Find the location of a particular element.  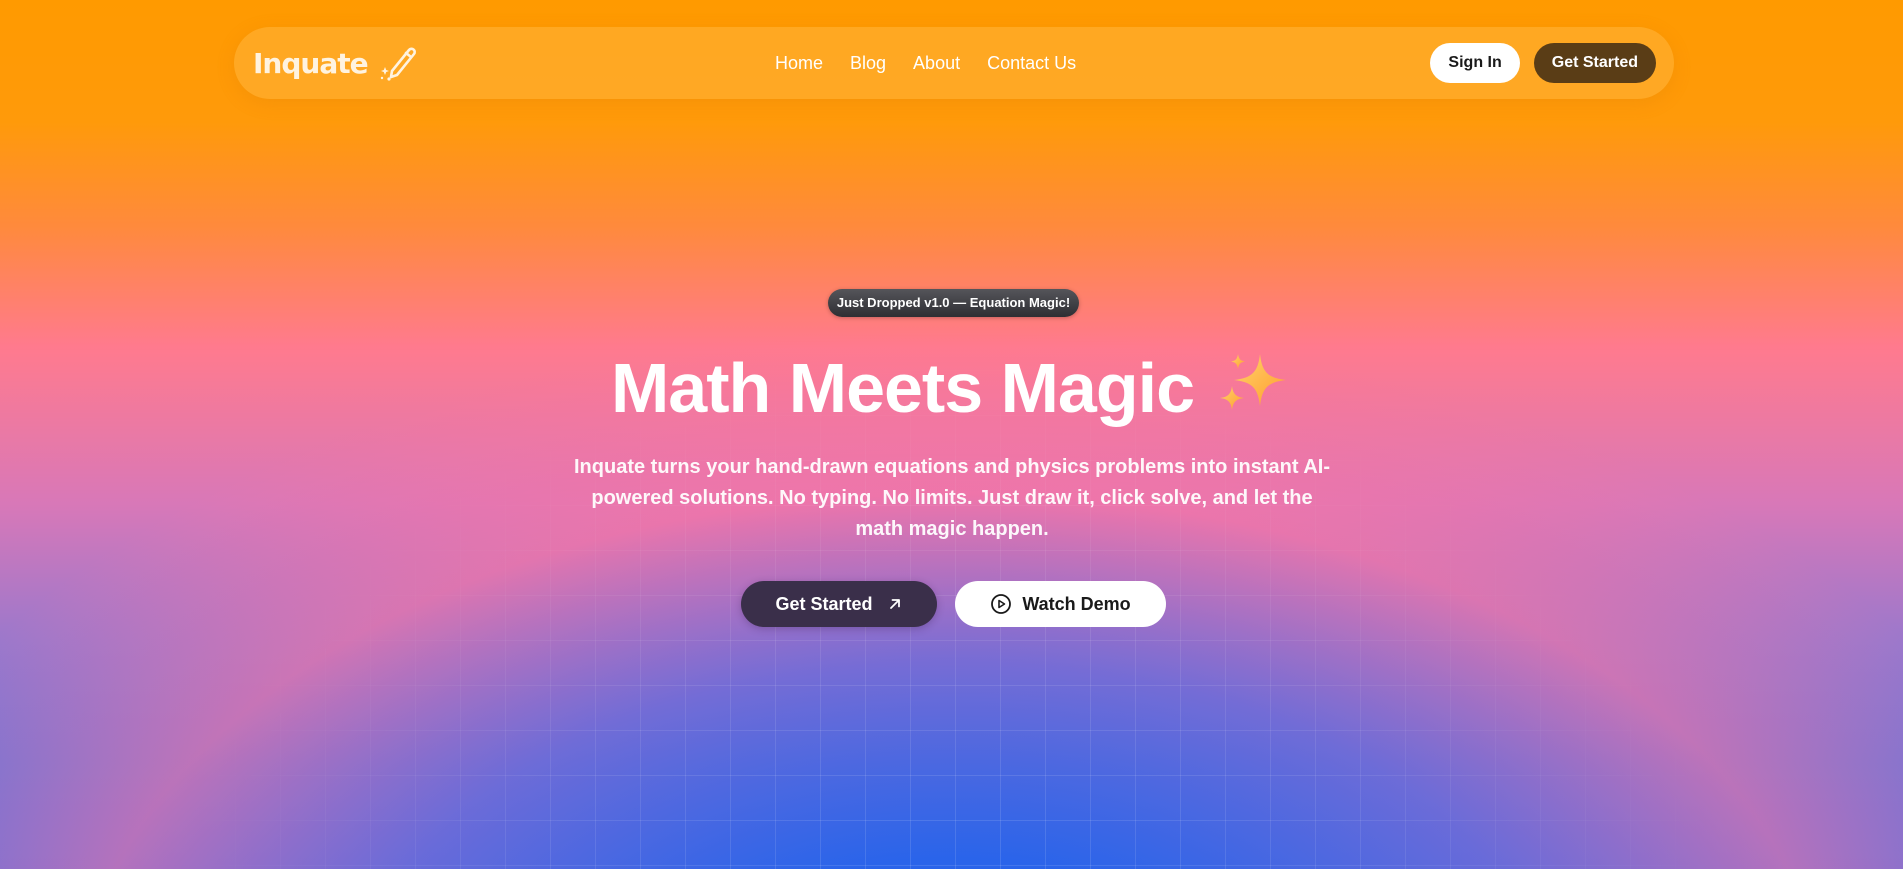

logo: Inquate is located at coordinates (336, 63).